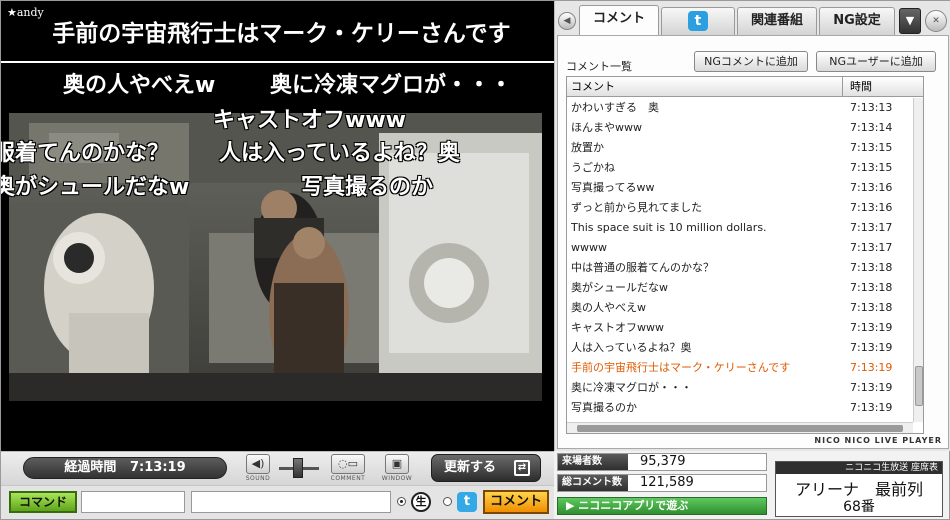 The width and height of the screenshot is (950, 520). I want to click on window-icon: ▣, so click(397, 464).